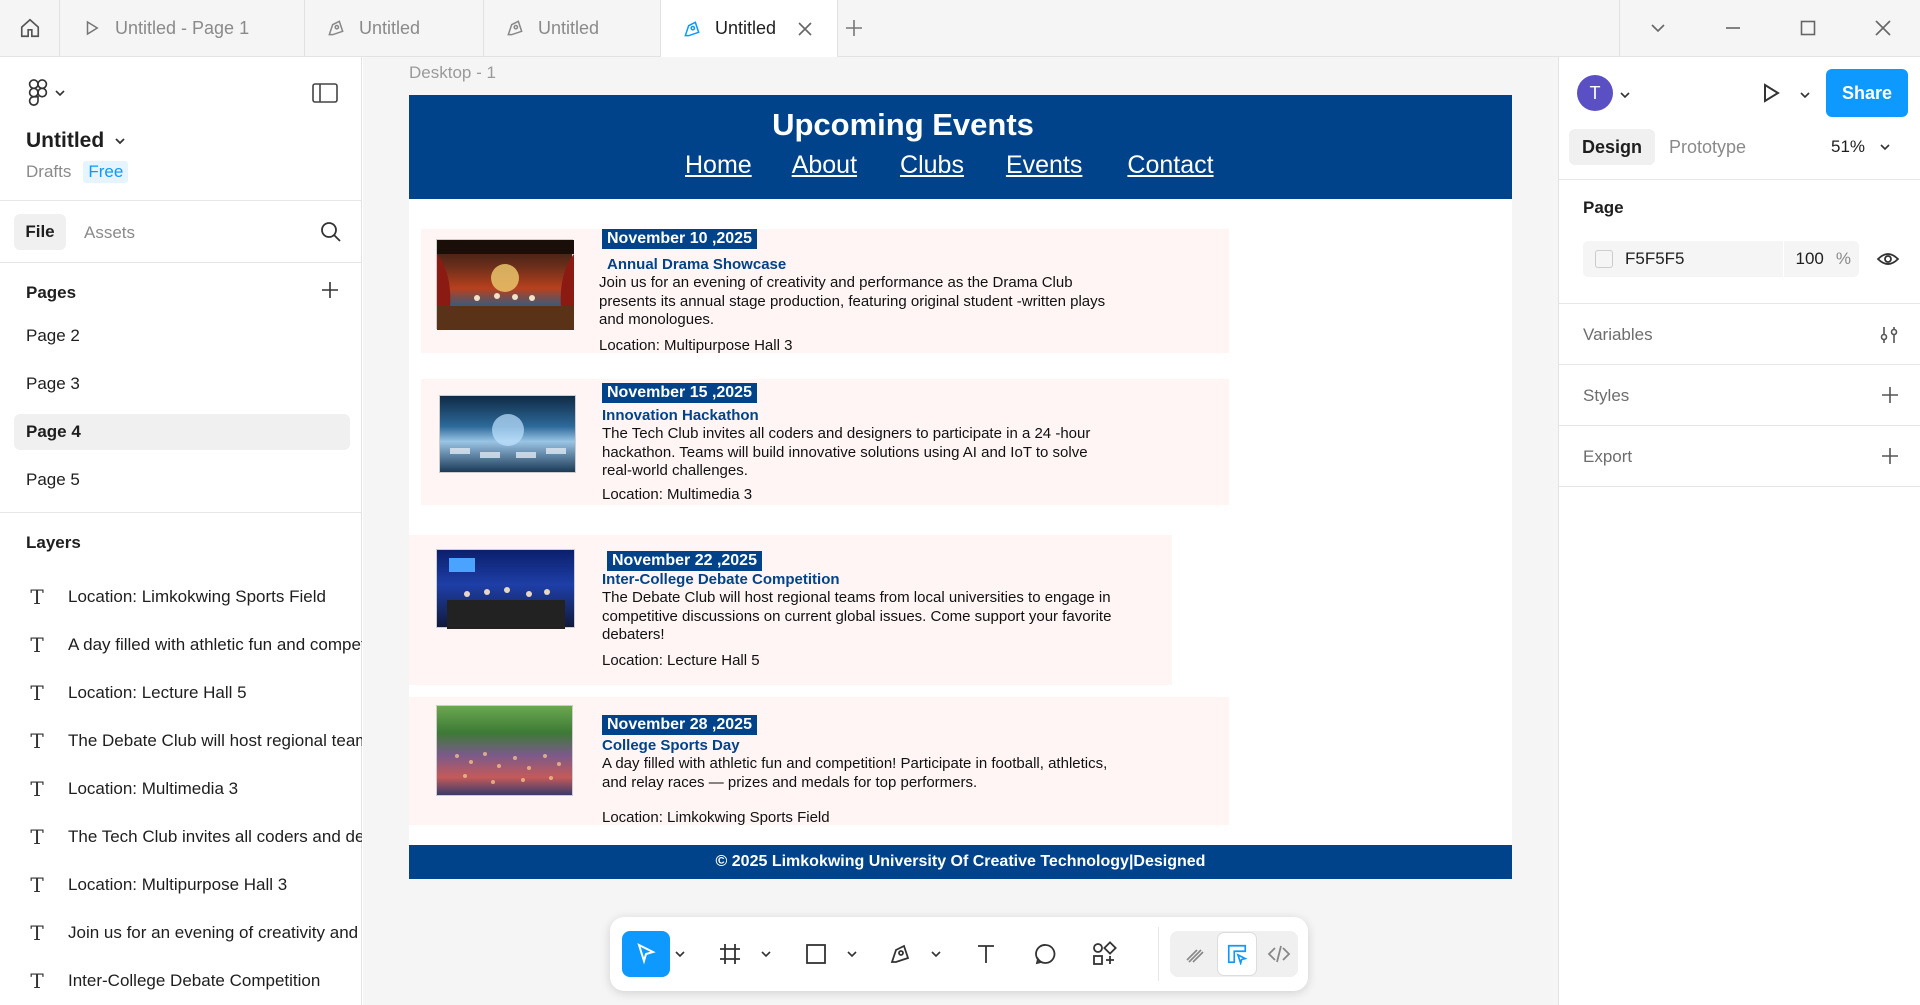 The height and width of the screenshot is (1005, 1920). What do you see at coordinates (805, 29) in the screenshot?
I see `close-tab-icon` at bounding box center [805, 29].